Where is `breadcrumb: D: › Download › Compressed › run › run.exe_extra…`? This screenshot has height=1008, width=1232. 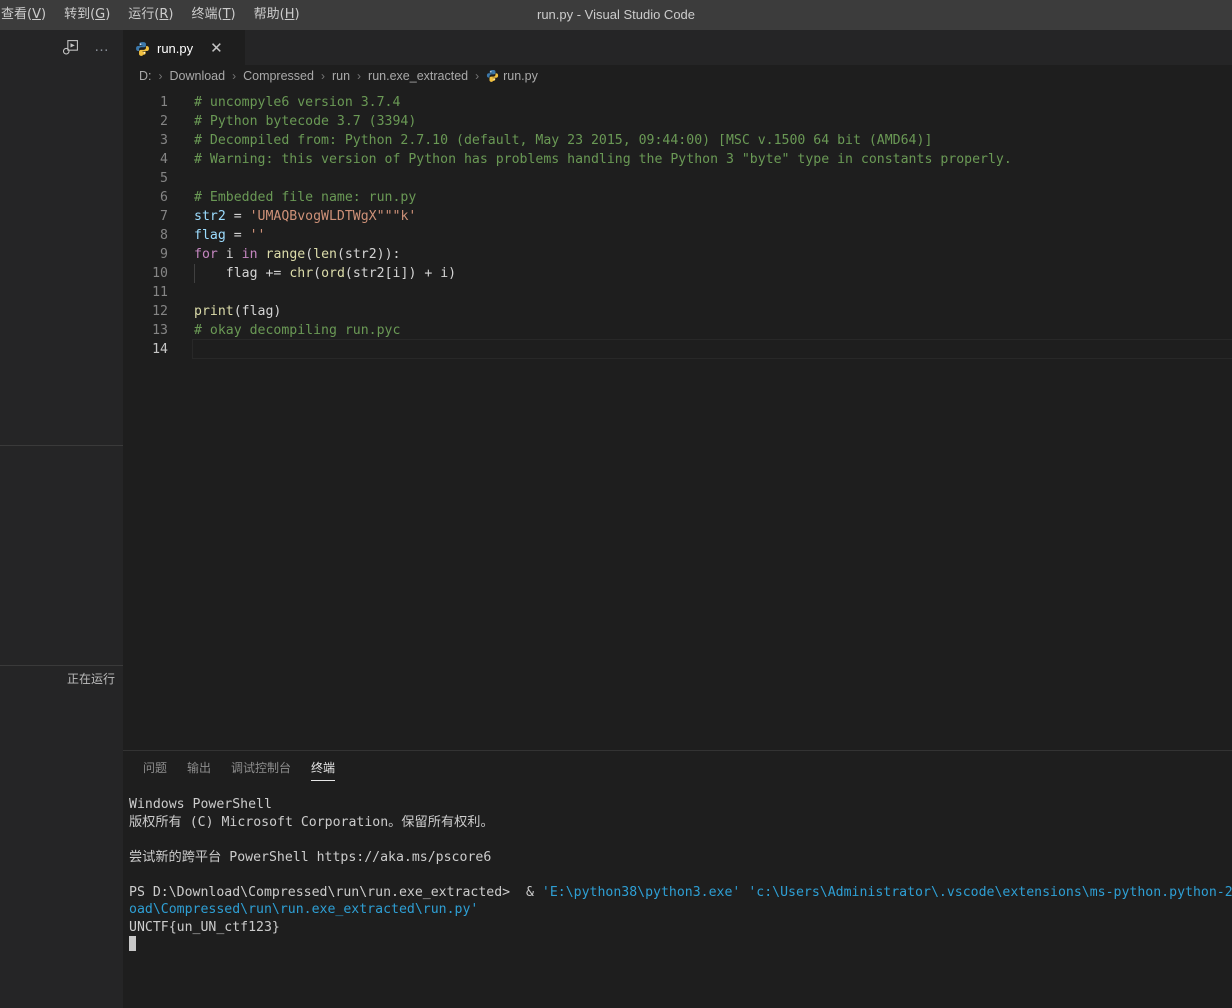
breadcrumb: D: › Download › Compressed › run › run.exe_extra… is located at coordinates (677, 76).